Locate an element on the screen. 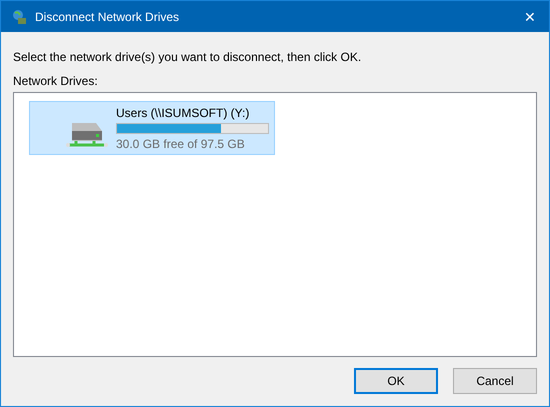 Image resolution: width=550 pixels, height=407 pixels. ok-button: OK is located at coordinates (396, 381).